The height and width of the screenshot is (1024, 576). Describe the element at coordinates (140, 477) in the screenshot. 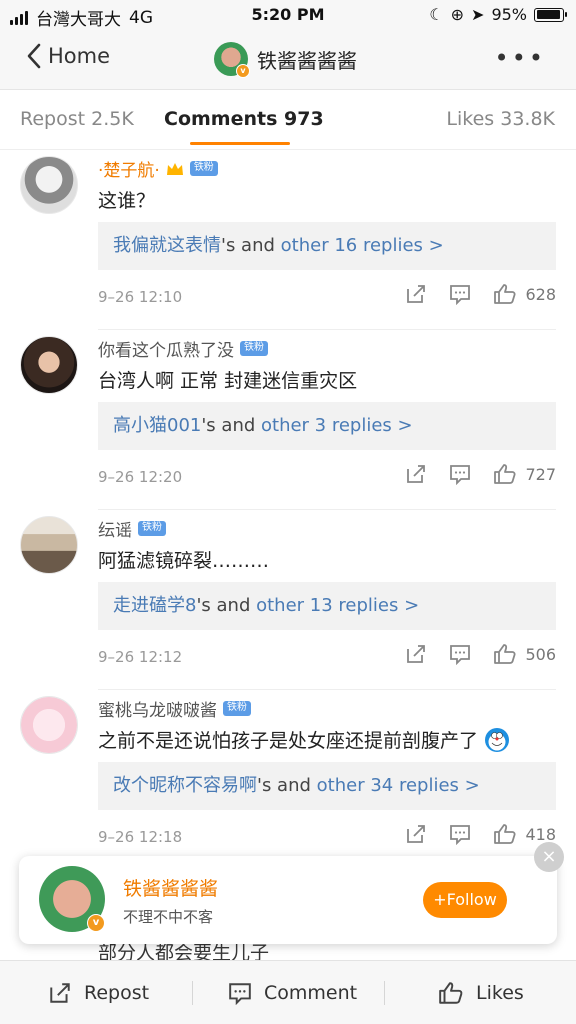

I see `comment-time: 9–26 12:20` at that location.